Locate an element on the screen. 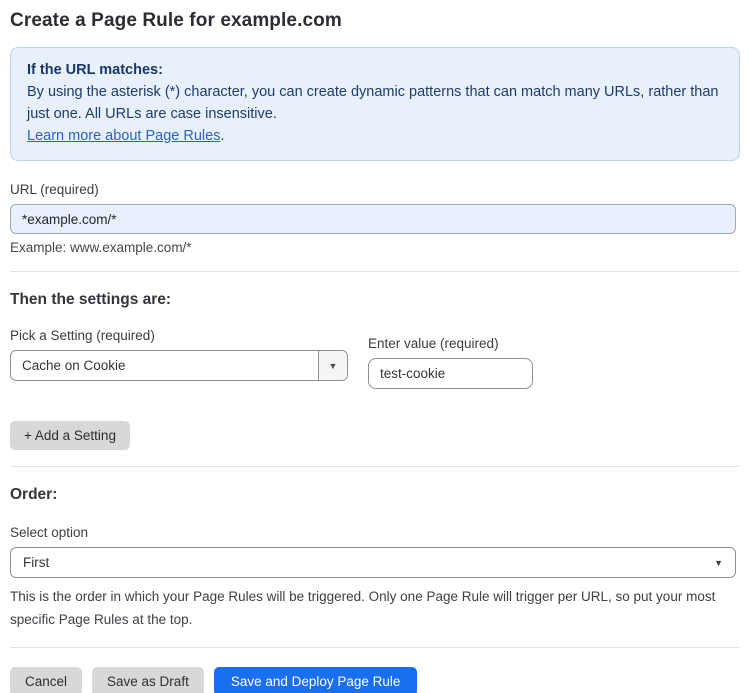  url-input is located at coordinates (373, 219).